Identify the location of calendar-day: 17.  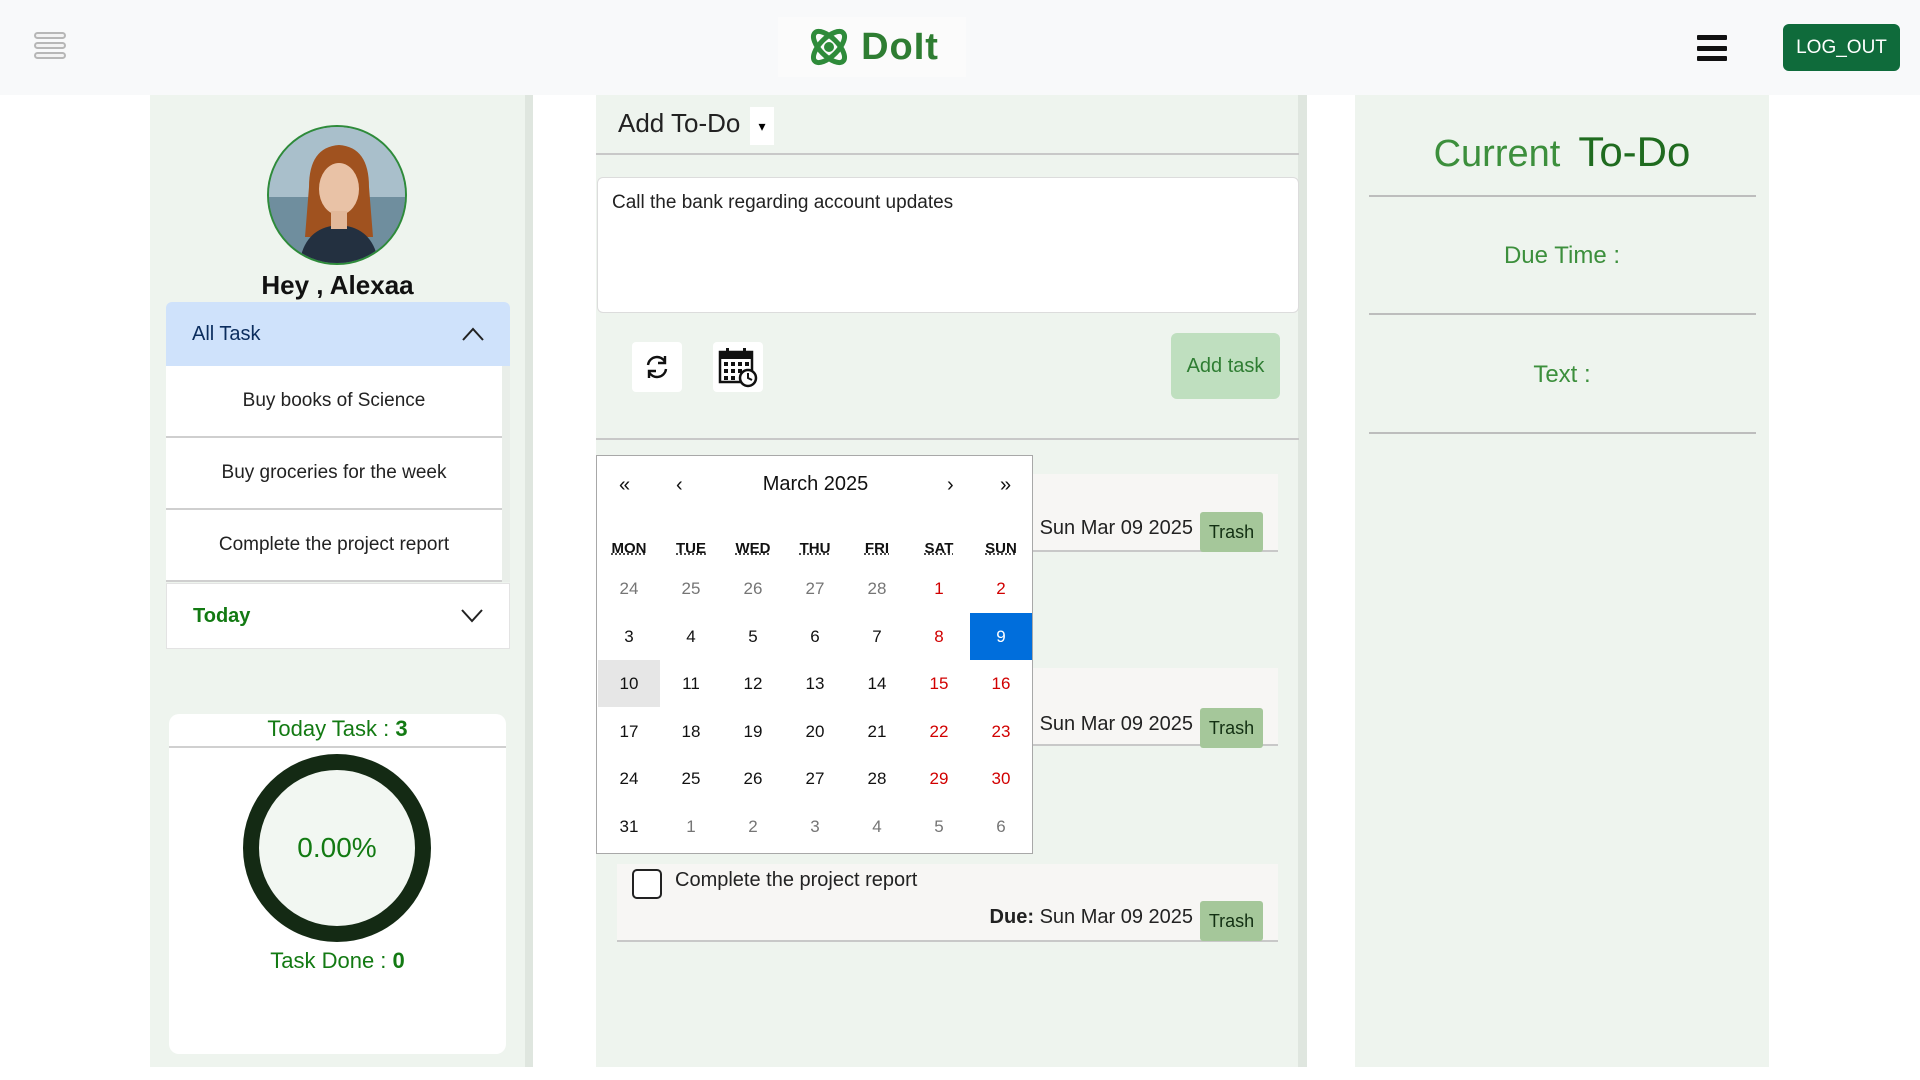
(629, 731).